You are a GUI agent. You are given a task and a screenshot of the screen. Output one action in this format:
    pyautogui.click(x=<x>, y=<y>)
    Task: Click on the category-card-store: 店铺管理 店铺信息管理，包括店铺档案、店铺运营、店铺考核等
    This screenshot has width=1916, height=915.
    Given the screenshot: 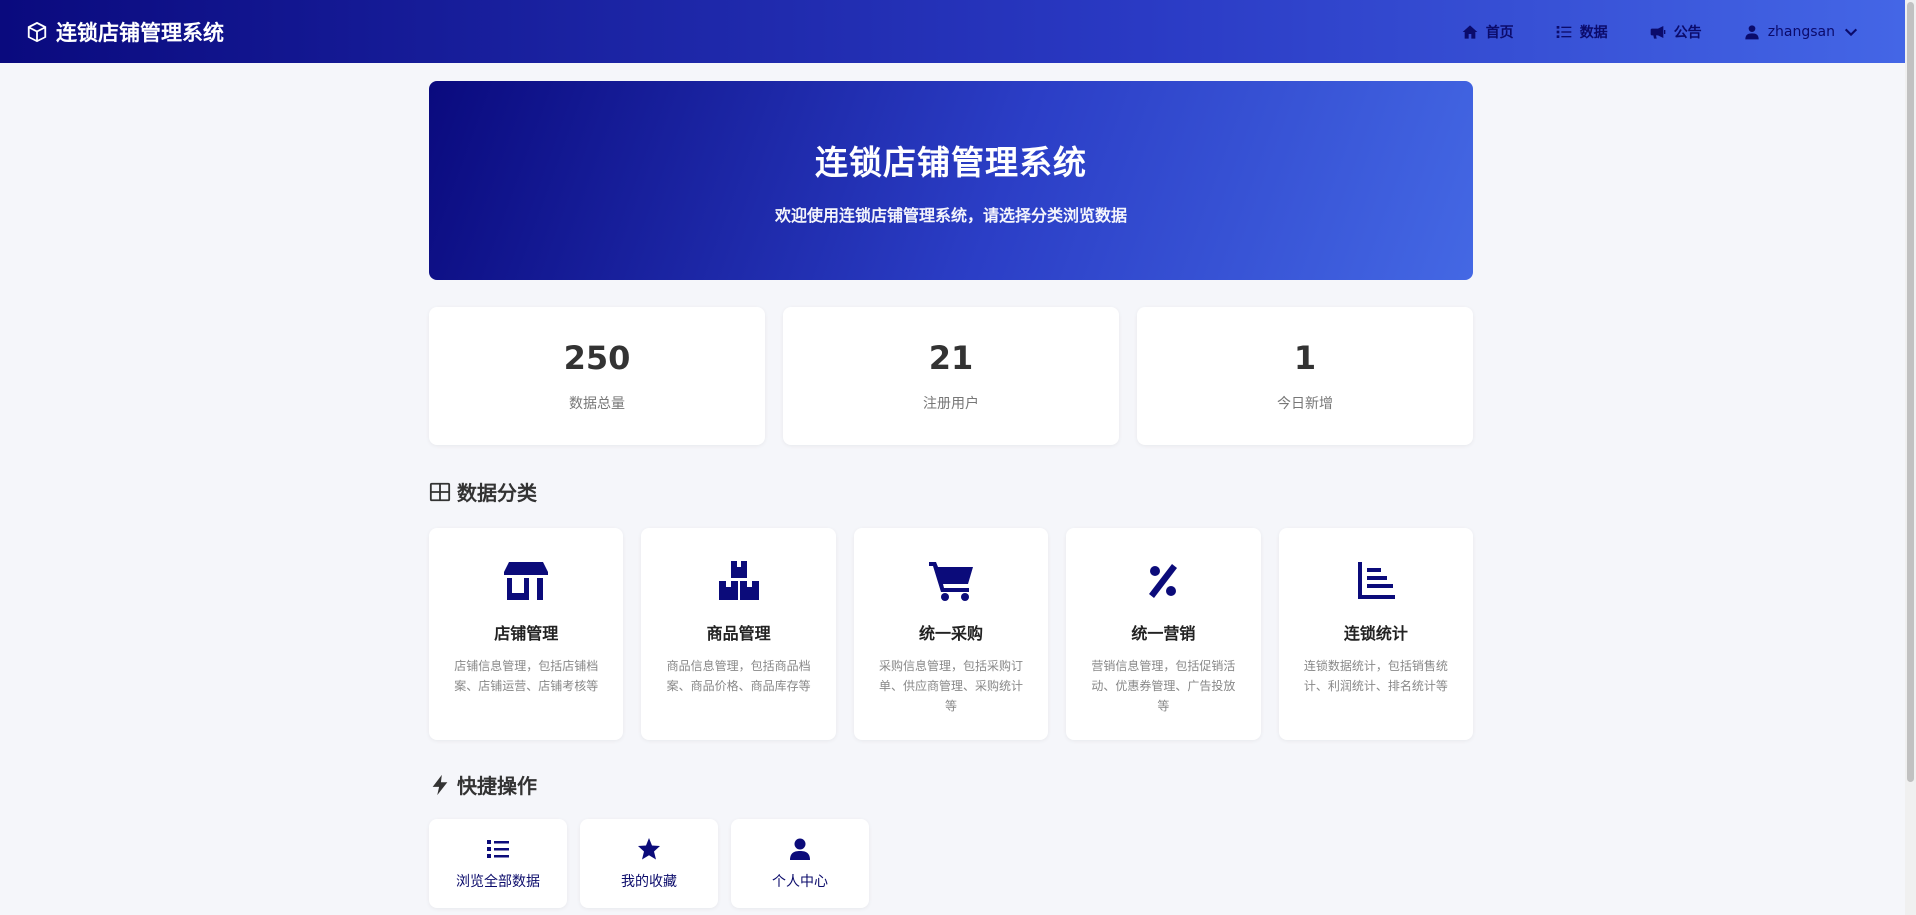 What is the action you would take?
    pyautogui.click(x=526, y=634)
    